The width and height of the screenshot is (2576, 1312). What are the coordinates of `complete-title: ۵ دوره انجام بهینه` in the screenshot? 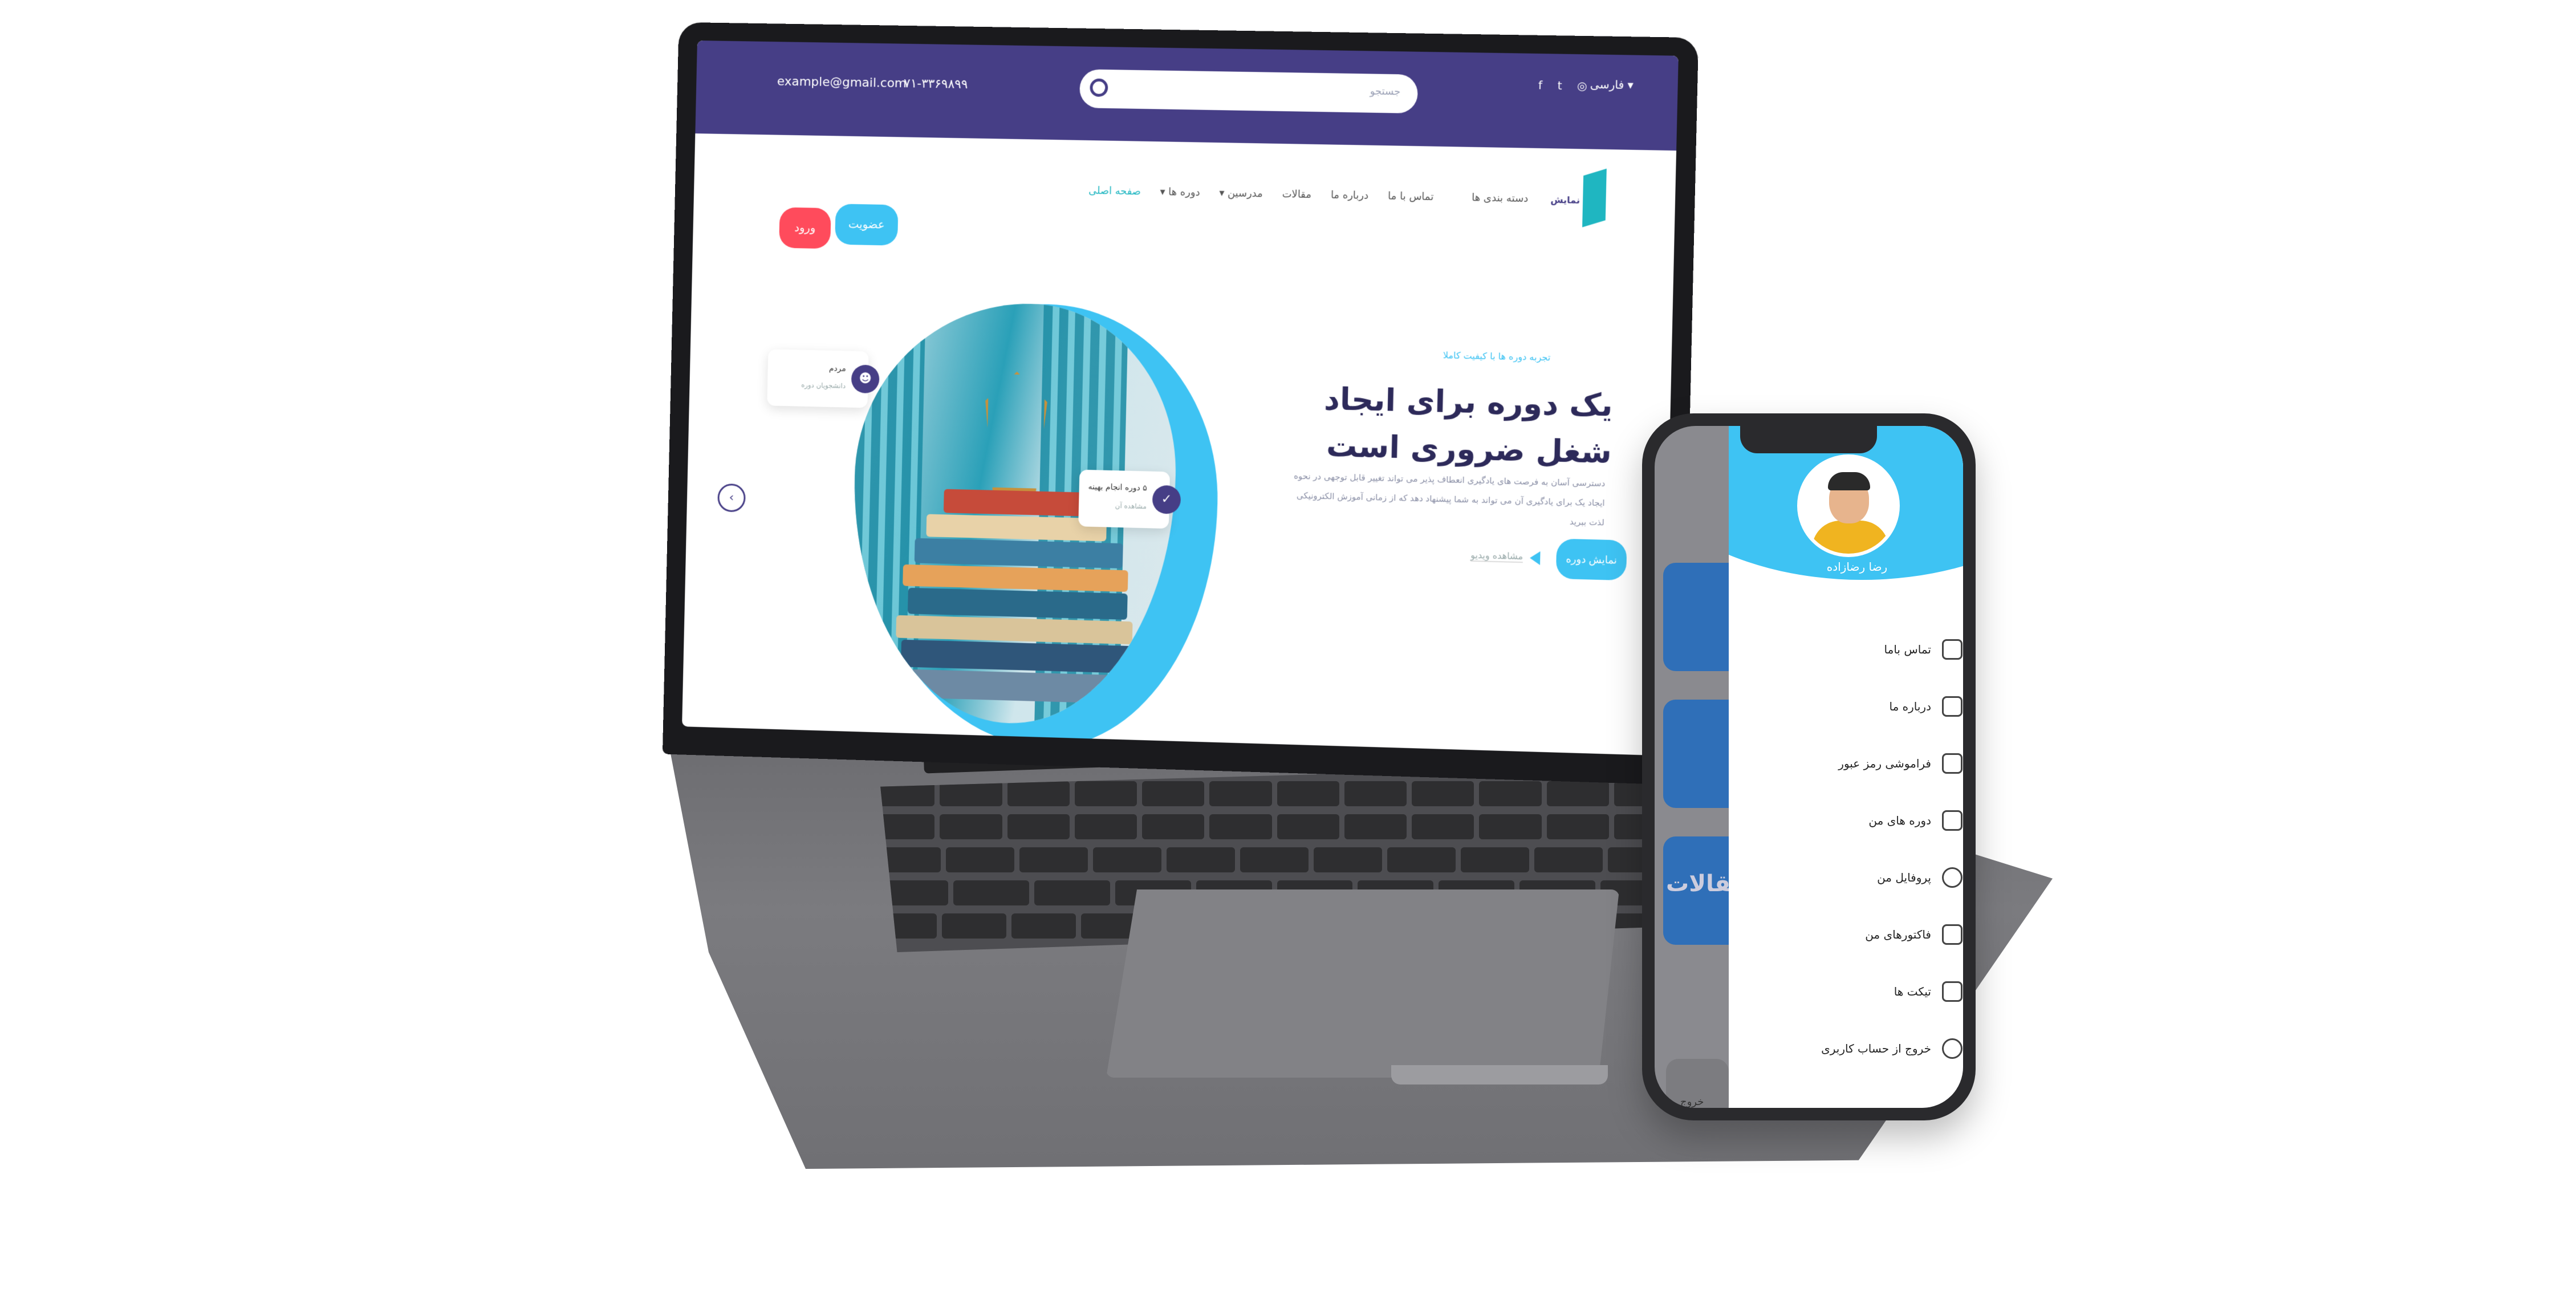 It's located at (1117, 488).